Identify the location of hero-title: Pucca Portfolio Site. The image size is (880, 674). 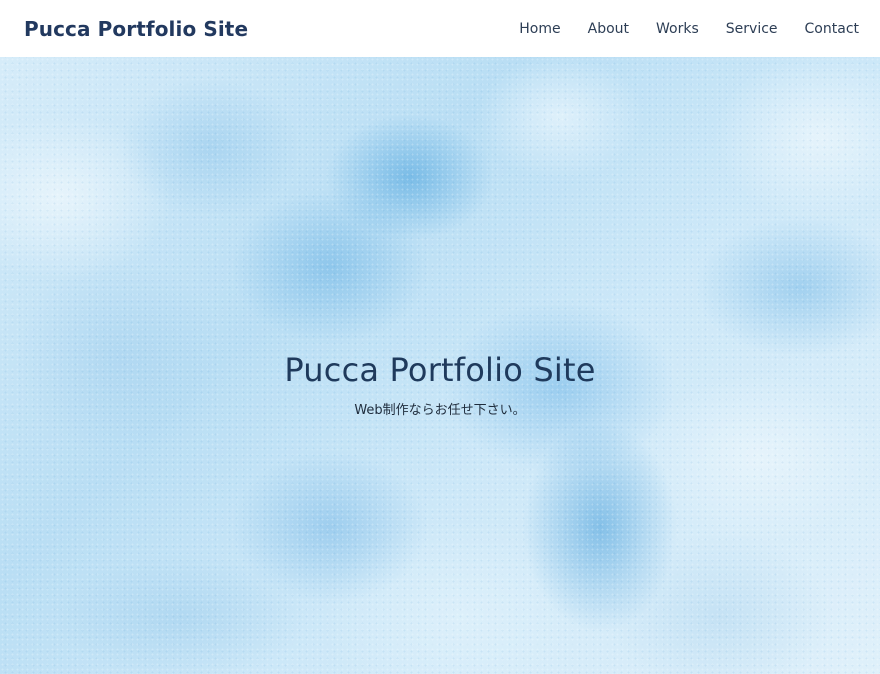
(440, 370).